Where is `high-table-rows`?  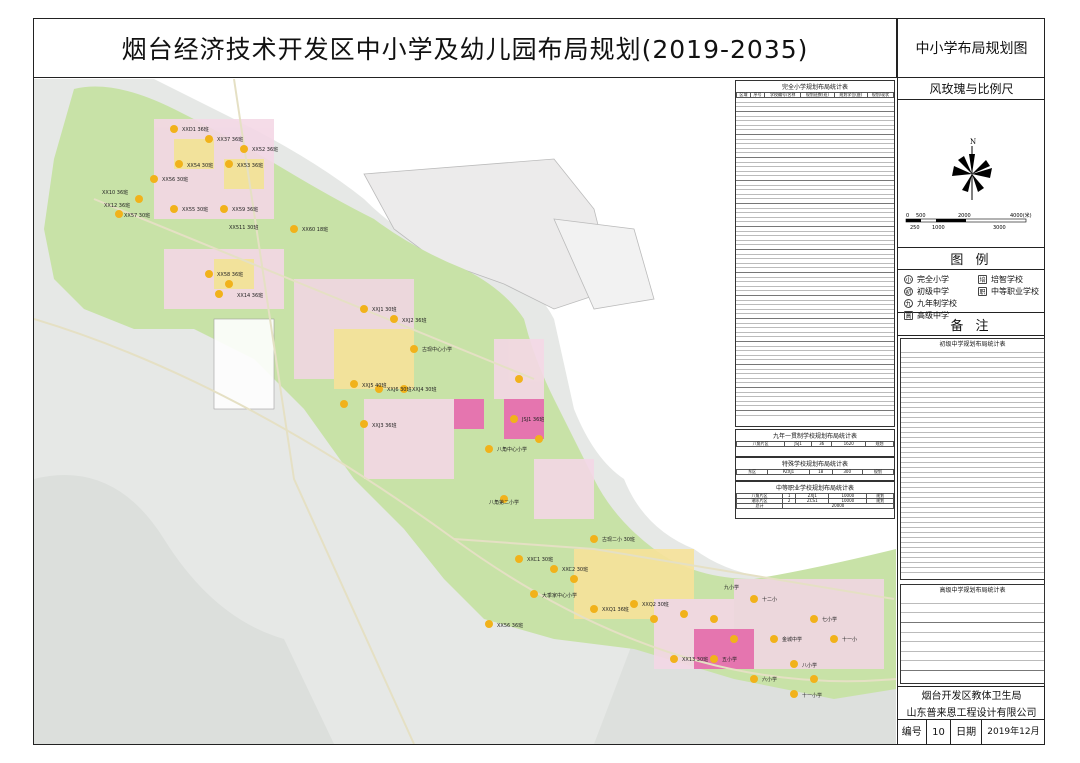
high-table-rows is located at coordinates (972, 637).